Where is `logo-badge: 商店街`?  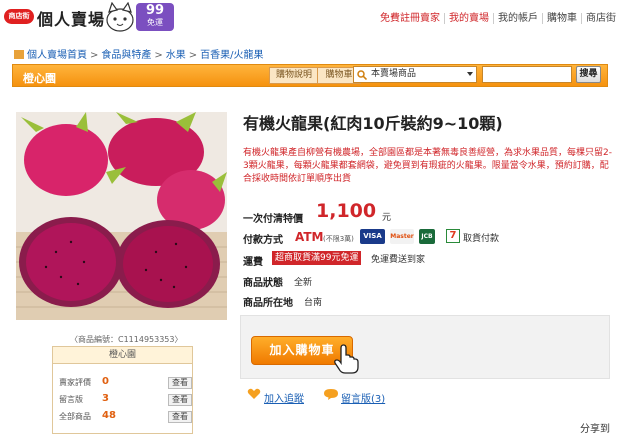 logo-badge: 商店街 is located at coordinates (19, 16).